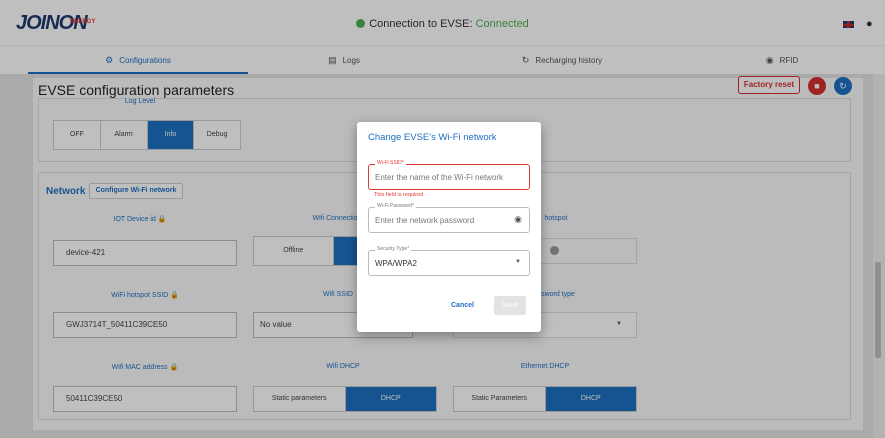  Describe the element at coordinates (439, 177) in the screenshot. I see `wifi-ssid-placeholder: Enter the name of the Wi-Fi network` at that location.